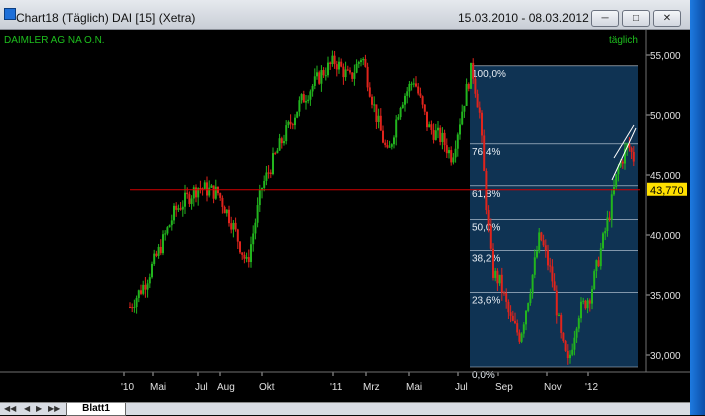 The width and height of the screenshot is (705, 416). I want to click on x-tick-label: Aug, so click(226, 387).